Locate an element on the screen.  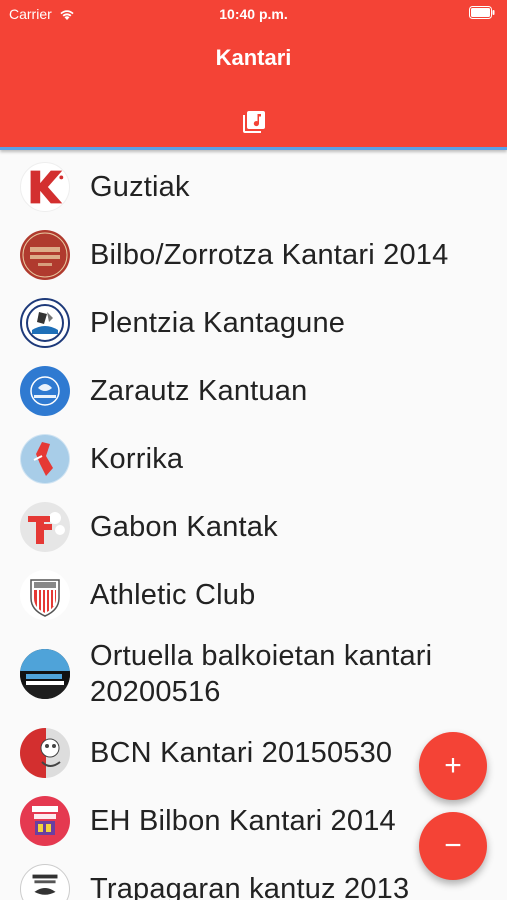
tab-indicator is located at coordinates (253, 148).